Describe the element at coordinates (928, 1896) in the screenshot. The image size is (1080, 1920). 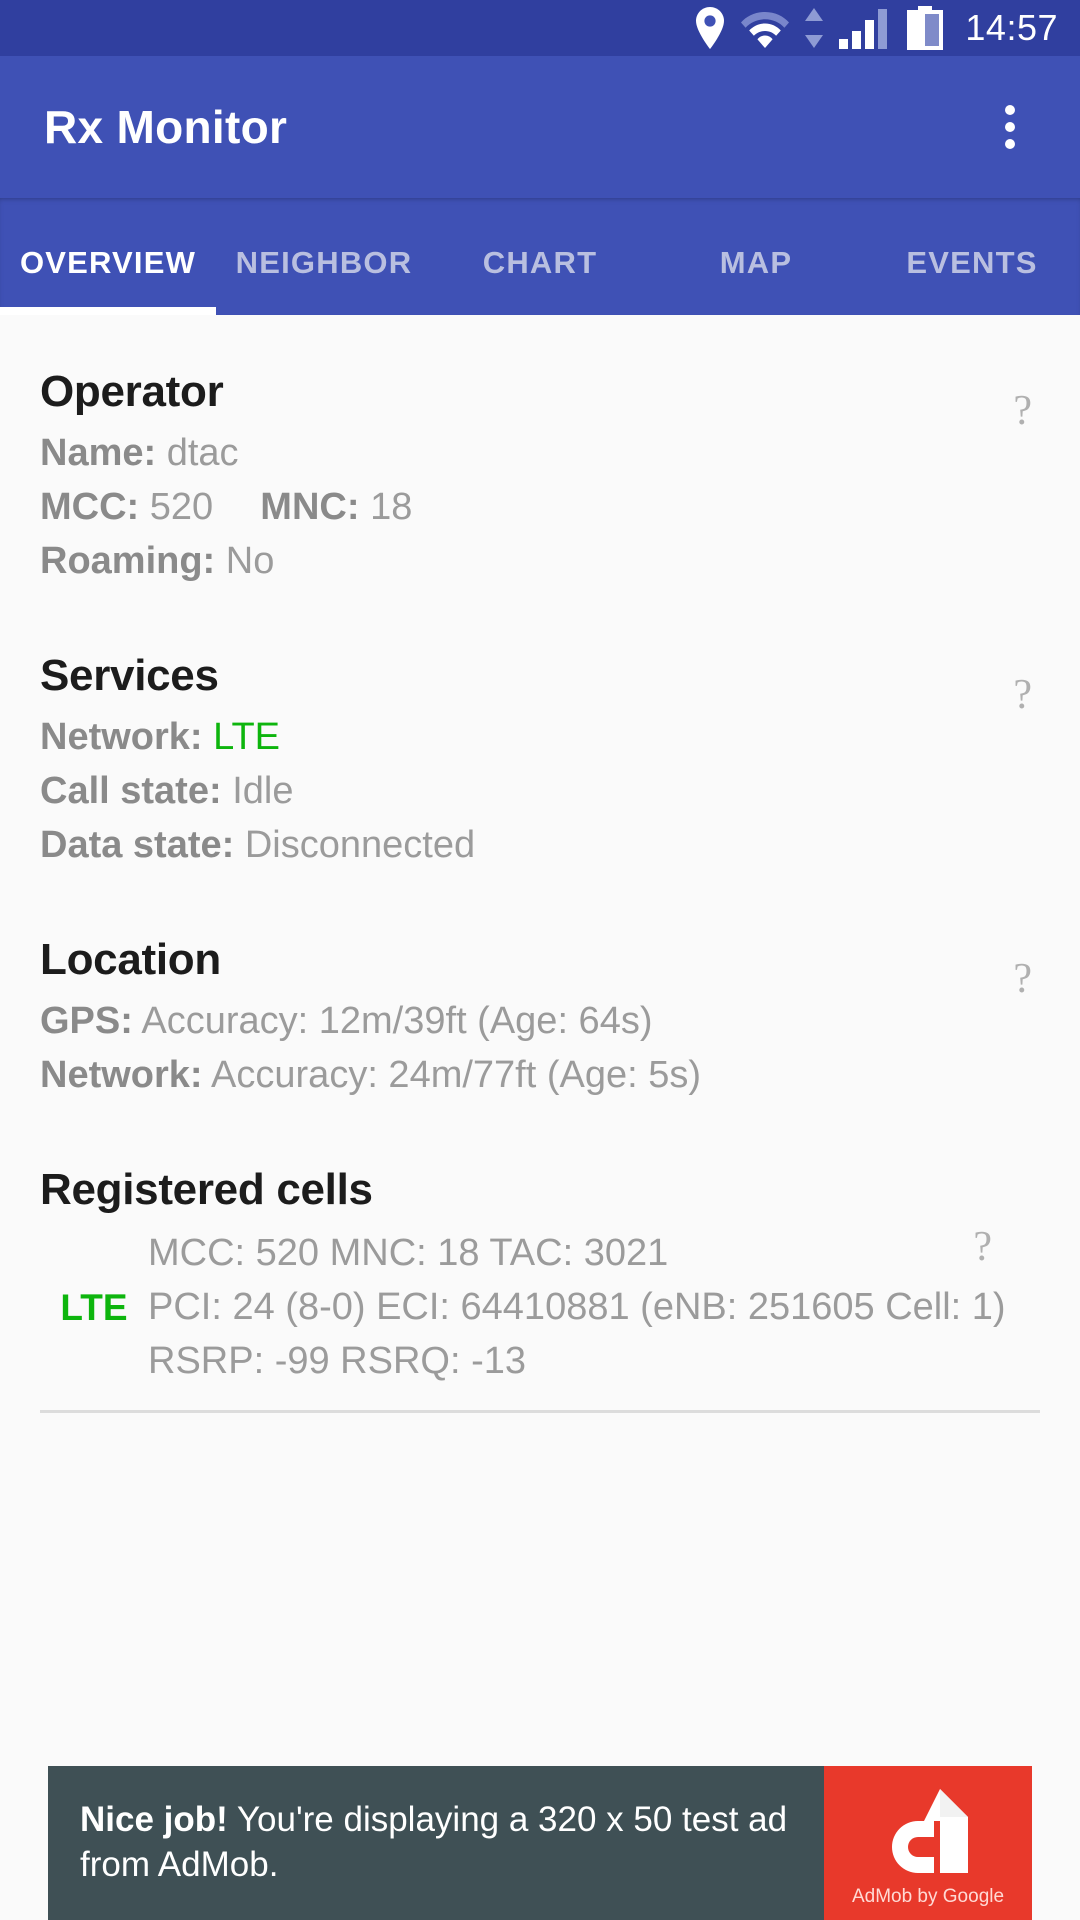
I see `admob-logo-caption: AdMob by Google` at that location.